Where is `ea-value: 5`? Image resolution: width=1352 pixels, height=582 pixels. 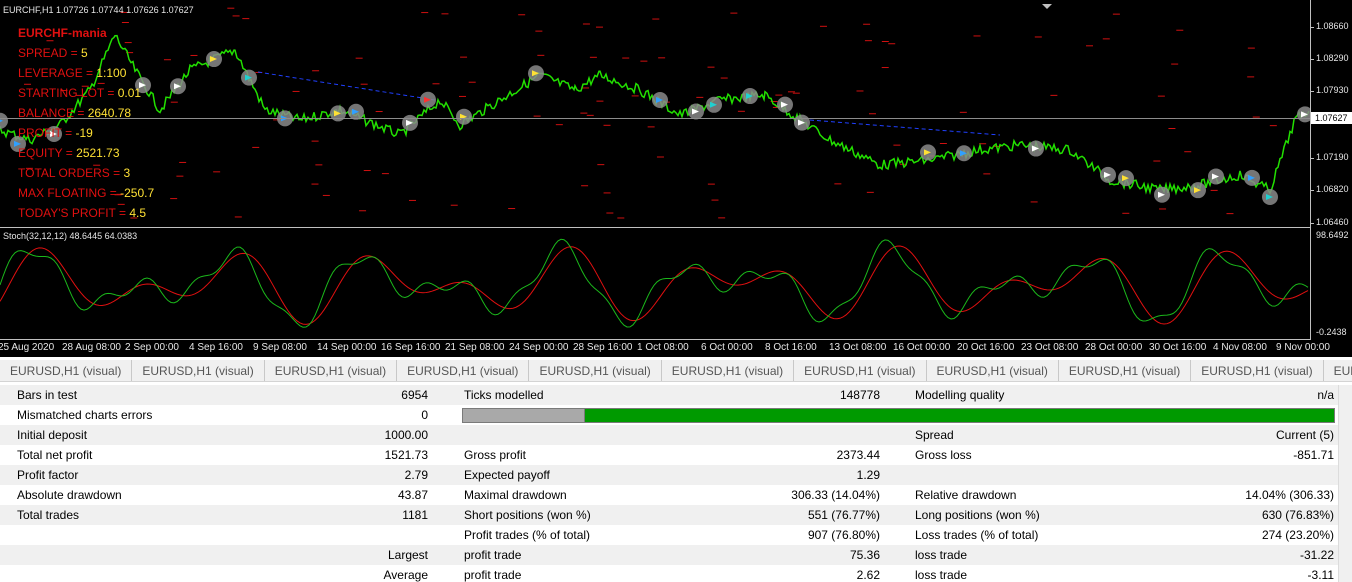 ea-value: 5 is located at coordinates (84, 53).